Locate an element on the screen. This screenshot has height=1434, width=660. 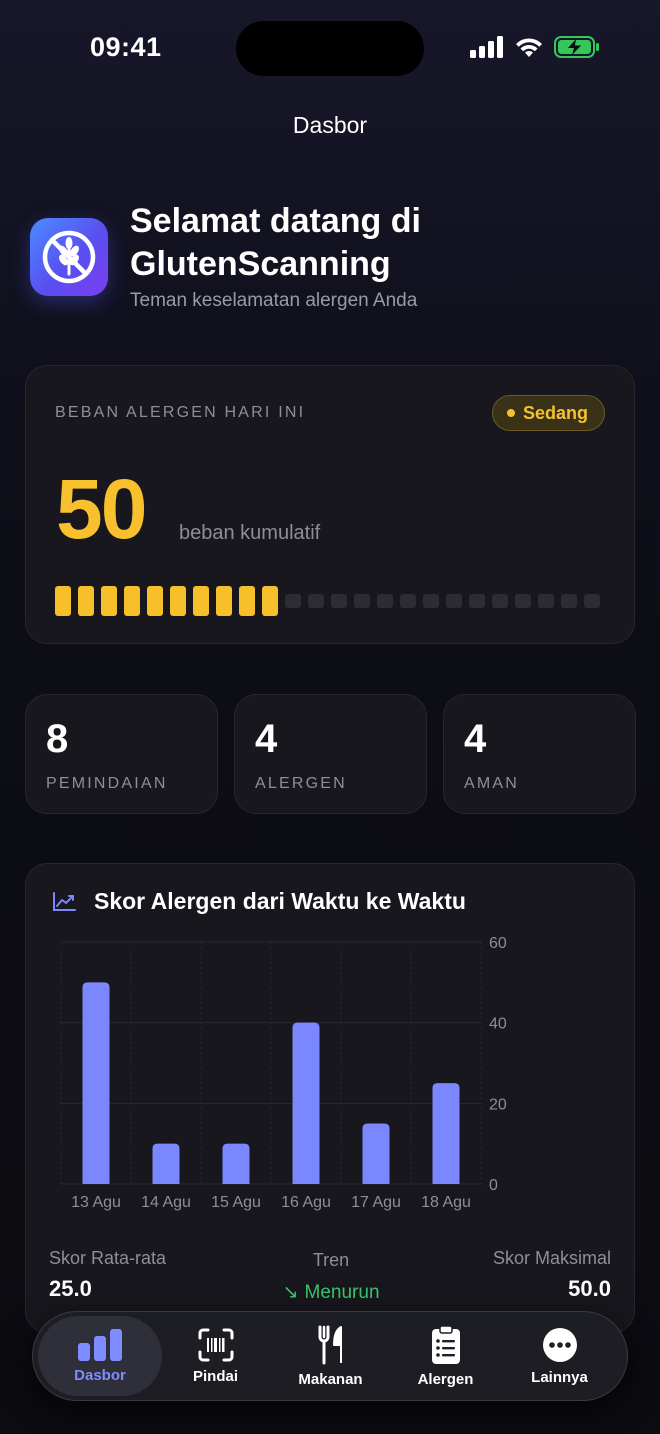
tab-more: Lainnya is located at coordinates (559, 1356).